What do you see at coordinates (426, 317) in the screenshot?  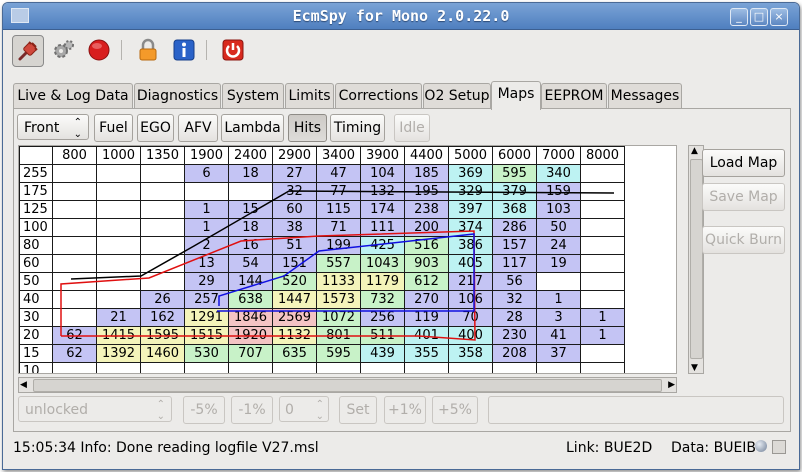 I see `map-cell: 119` at bounding box center [426, 317].